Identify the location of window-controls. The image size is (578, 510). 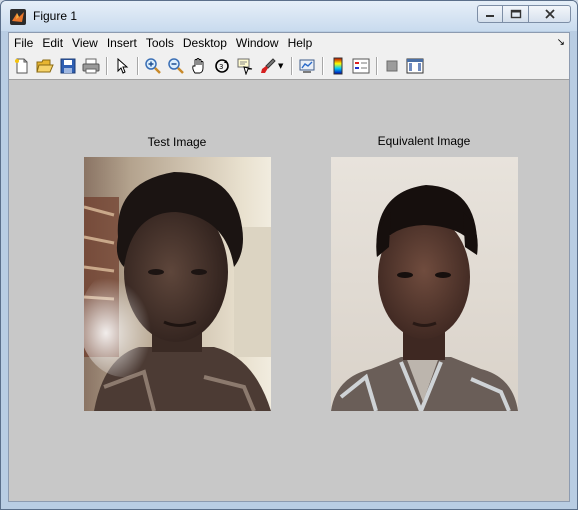
(524, 15).